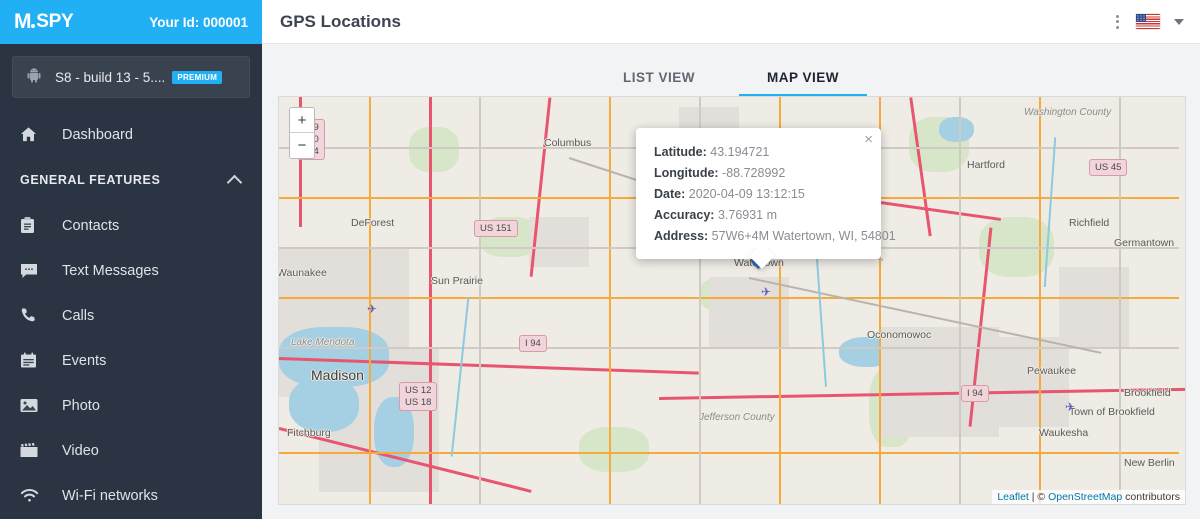 This screenshot has width=1200, height=519. What do you see at coordinates (55, 21) in the screenshot?
I see `logo-text: SPY` at bounding box center [55, 21].